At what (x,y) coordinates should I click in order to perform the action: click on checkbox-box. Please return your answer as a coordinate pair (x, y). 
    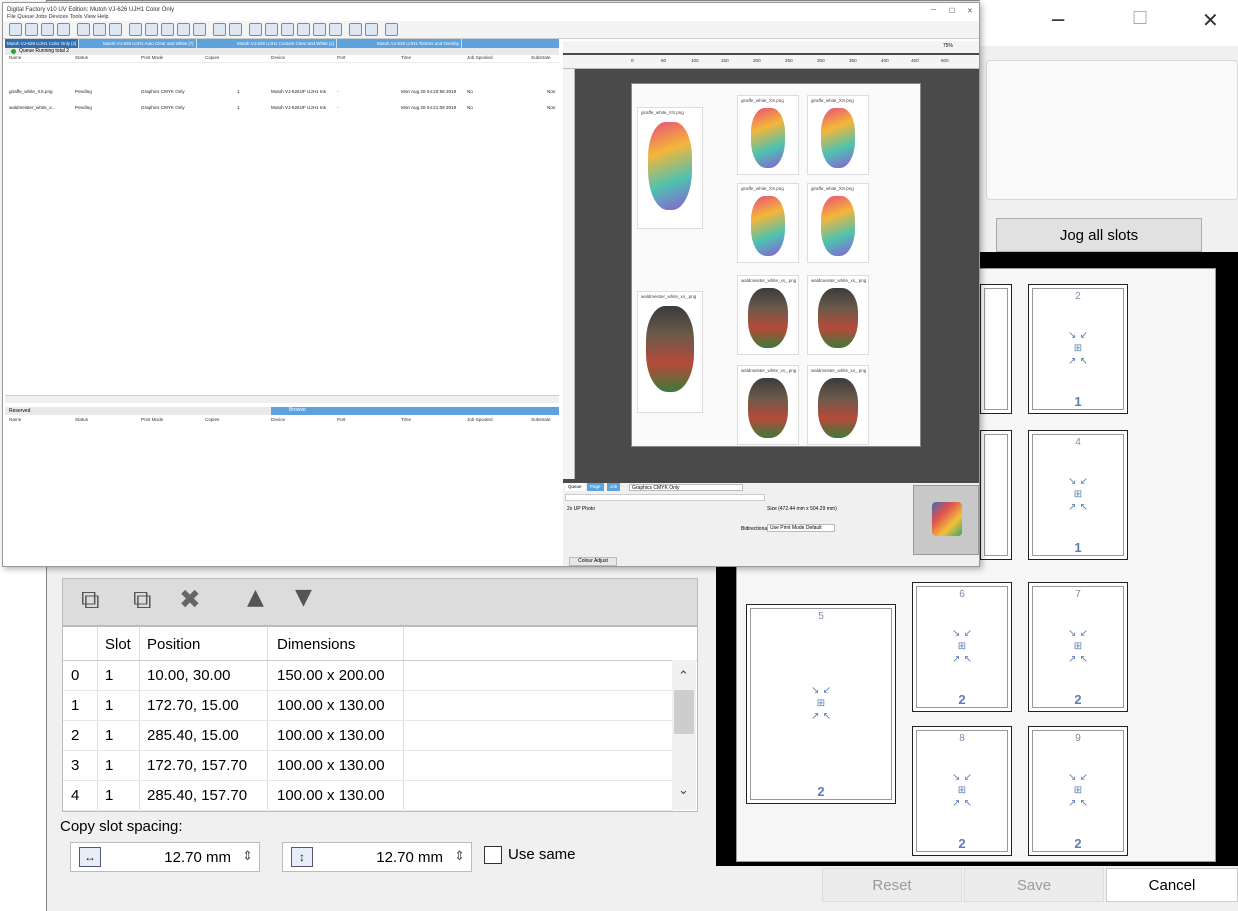
    Looking at the image, I should click on (493, 855).